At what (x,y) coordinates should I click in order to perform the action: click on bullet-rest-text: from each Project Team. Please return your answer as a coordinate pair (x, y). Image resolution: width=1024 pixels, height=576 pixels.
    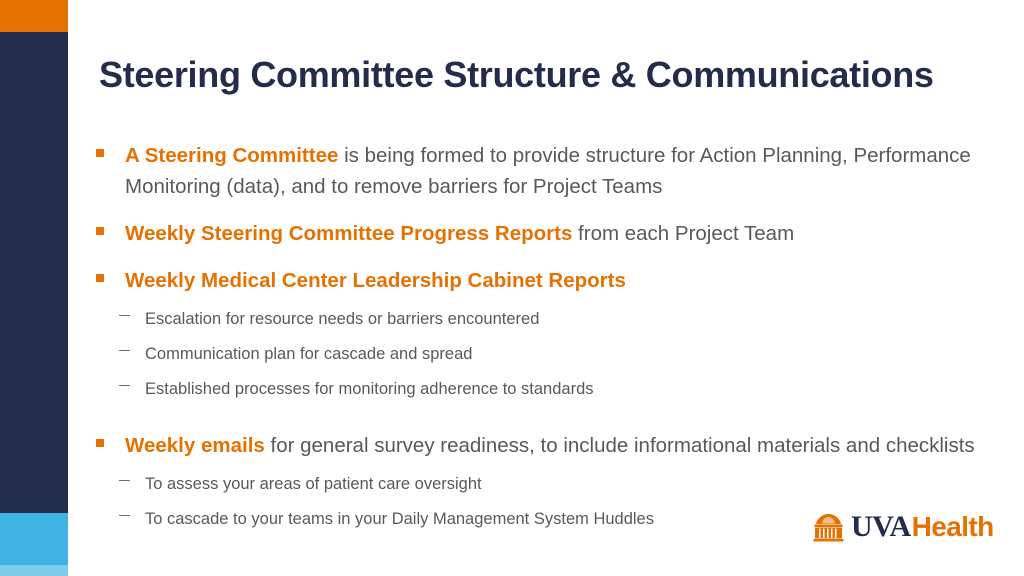
    Looking at the image, I should click on (683, 233).